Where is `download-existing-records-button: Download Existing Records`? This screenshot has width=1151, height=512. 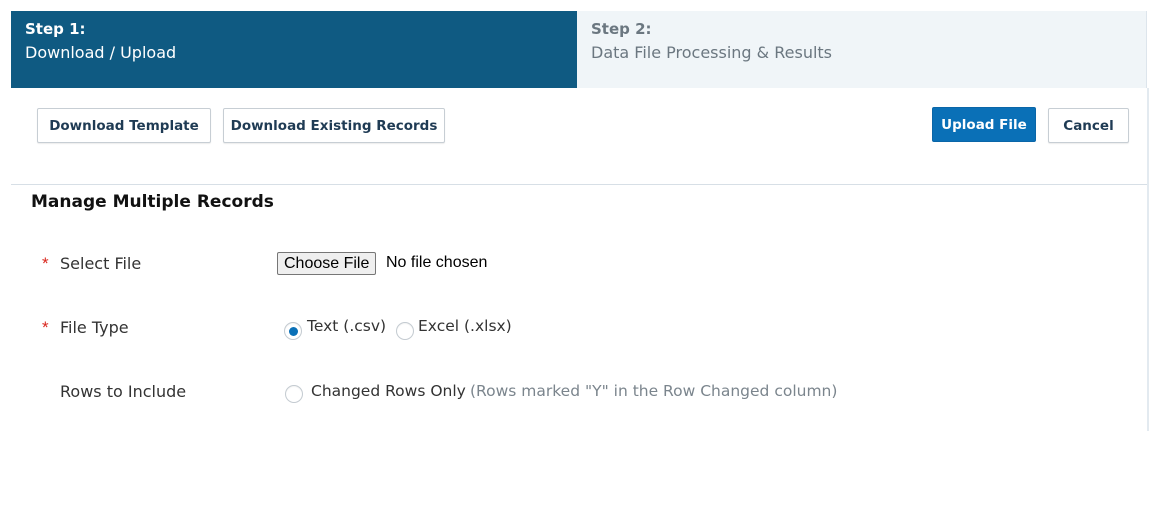 download-existing-records-button: Download Existing Records is located at coordinates (334, 125).